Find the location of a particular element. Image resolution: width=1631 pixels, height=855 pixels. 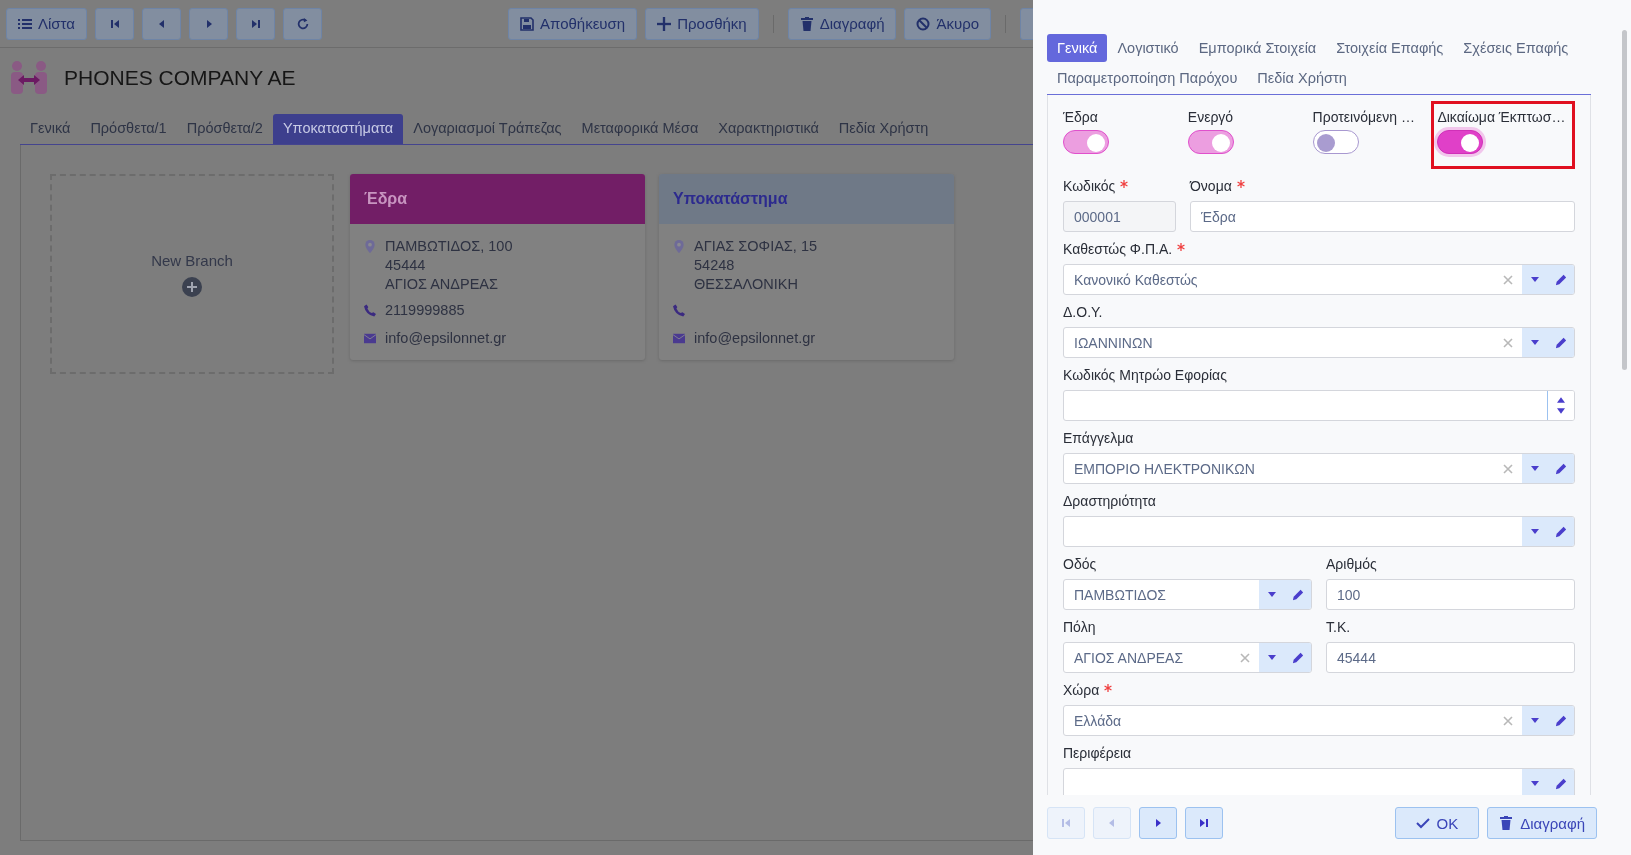

first-button is located at coordinates (114, 23).